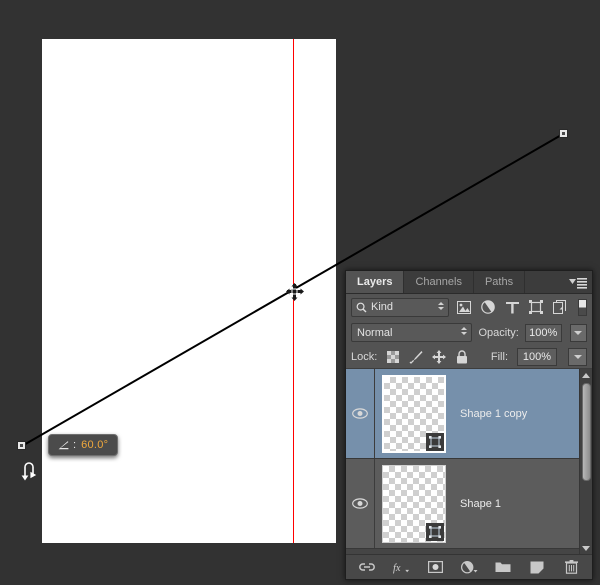  Describe the element at coordinates (537, 356) in the screenshot. I see `fill-input: 100%` at that location.